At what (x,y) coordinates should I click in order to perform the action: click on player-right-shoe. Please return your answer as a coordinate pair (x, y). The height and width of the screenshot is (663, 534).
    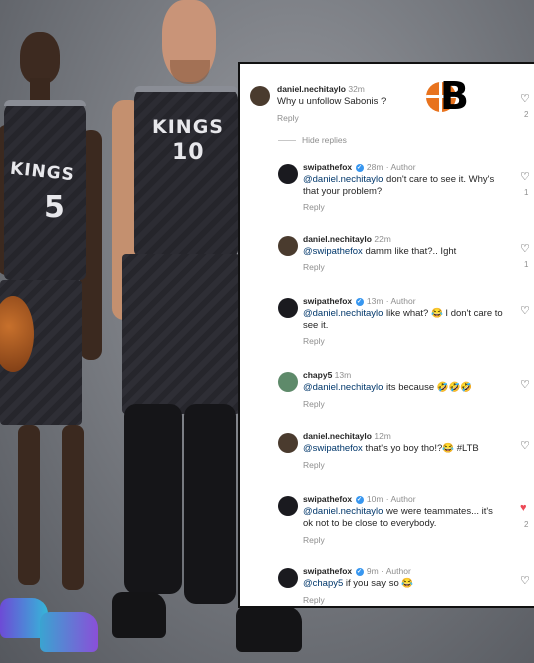
    Looking at the image, I should click on (139, 615).